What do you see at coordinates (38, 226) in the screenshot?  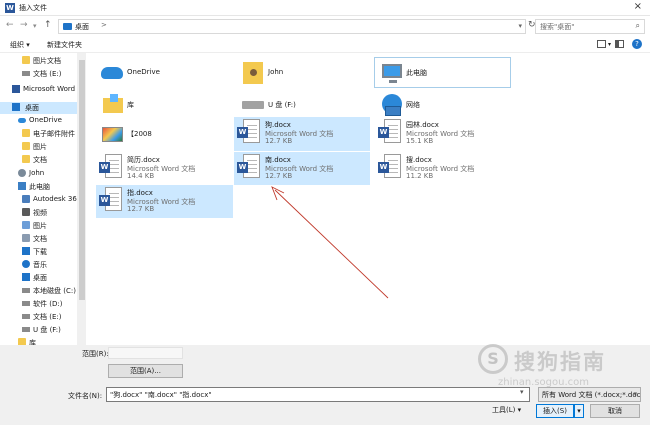 I see `sidebar-item-pictures: 图片` at bounding box center [38, 226].